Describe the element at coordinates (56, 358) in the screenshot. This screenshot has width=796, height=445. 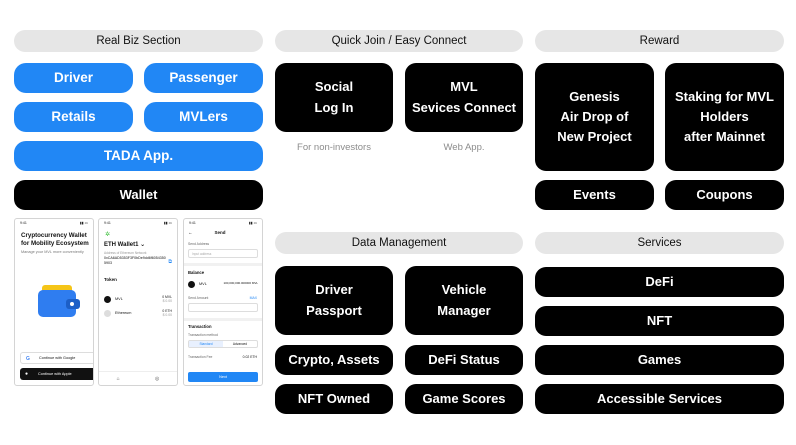
I see `google-login-button: G Continue with Google` at that location.